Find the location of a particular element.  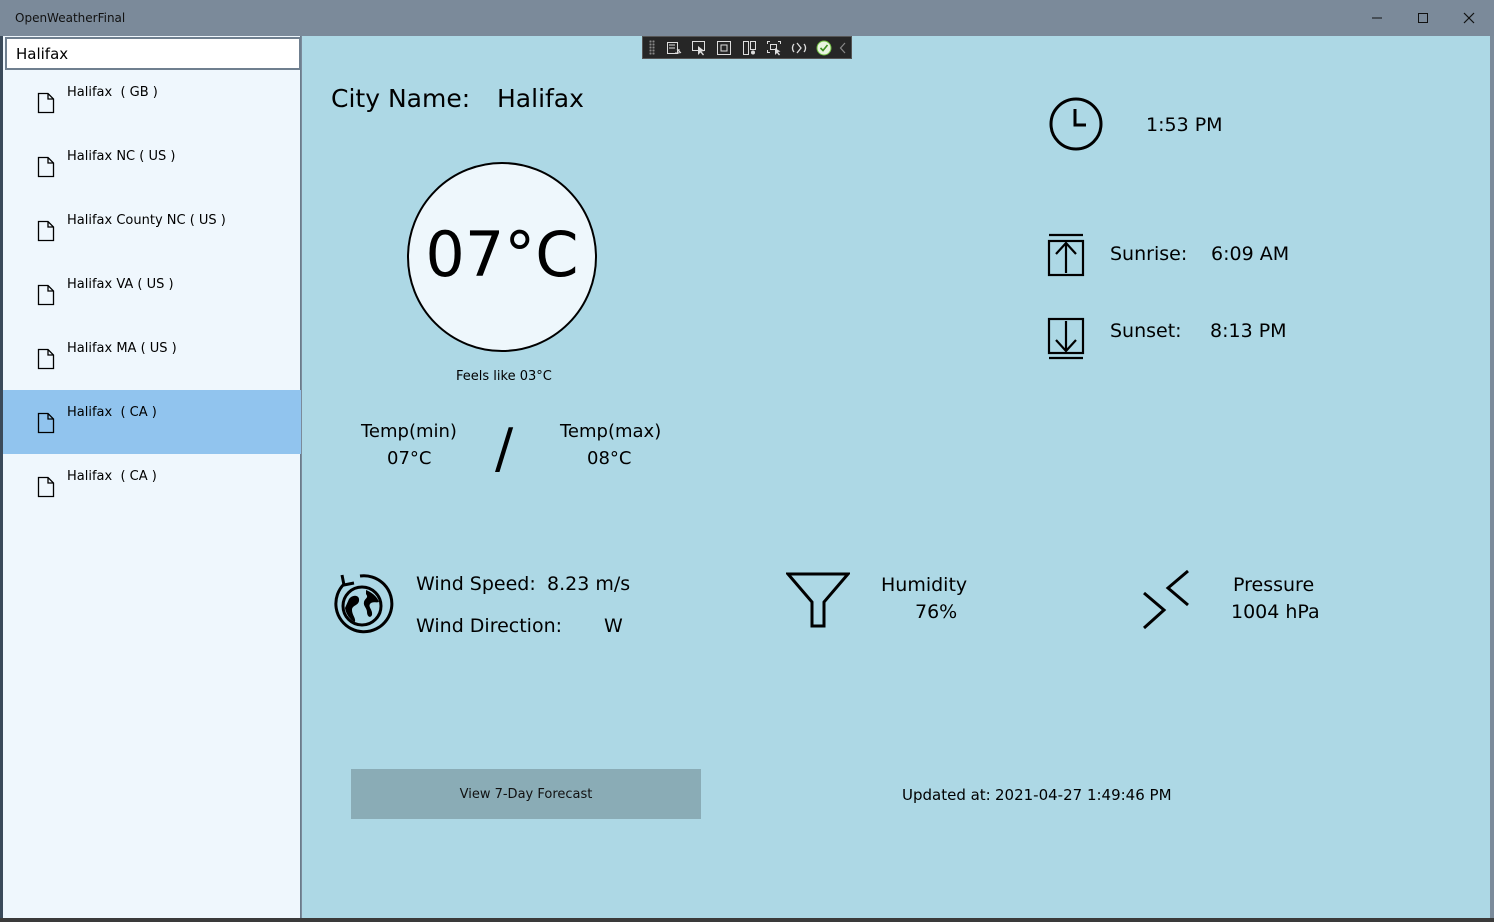

temp-max-value: 08°C is located at coordinates (609, 458).